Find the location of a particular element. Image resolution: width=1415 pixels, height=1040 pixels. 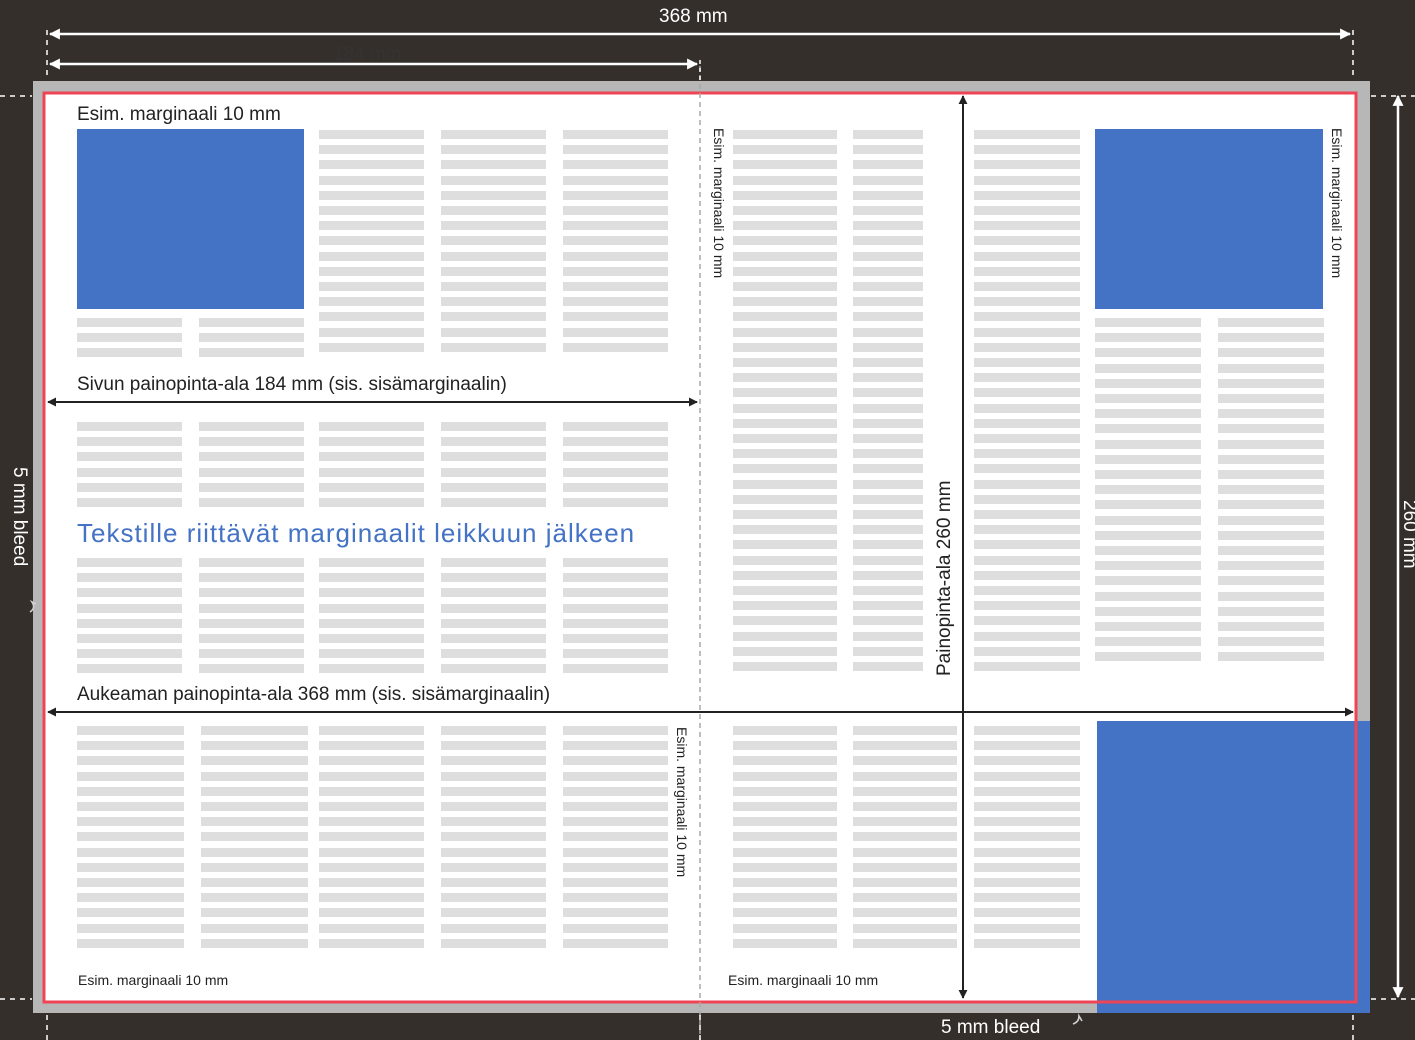

print-area-height-label: Painopinta-ala 260 mm is located at coordinates (944, 578).